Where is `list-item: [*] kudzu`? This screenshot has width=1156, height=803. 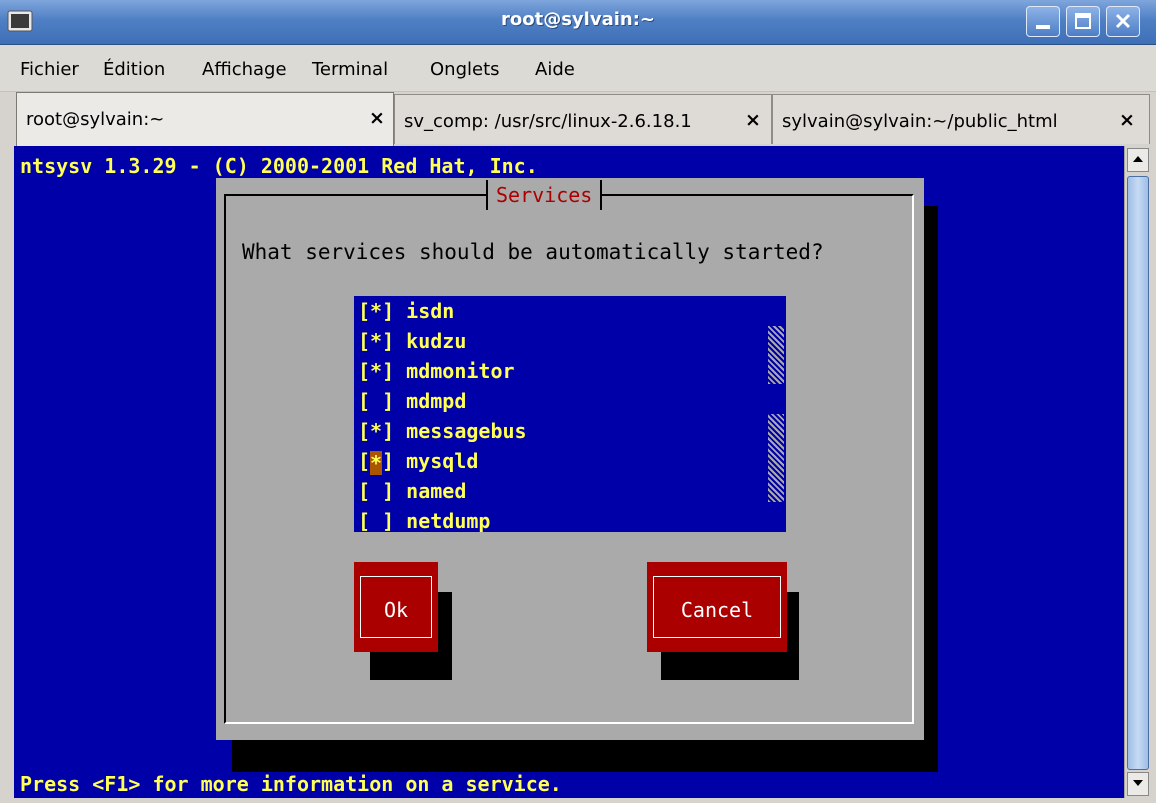
list-item: [*] kudzu is located at coordinates (412, 341).